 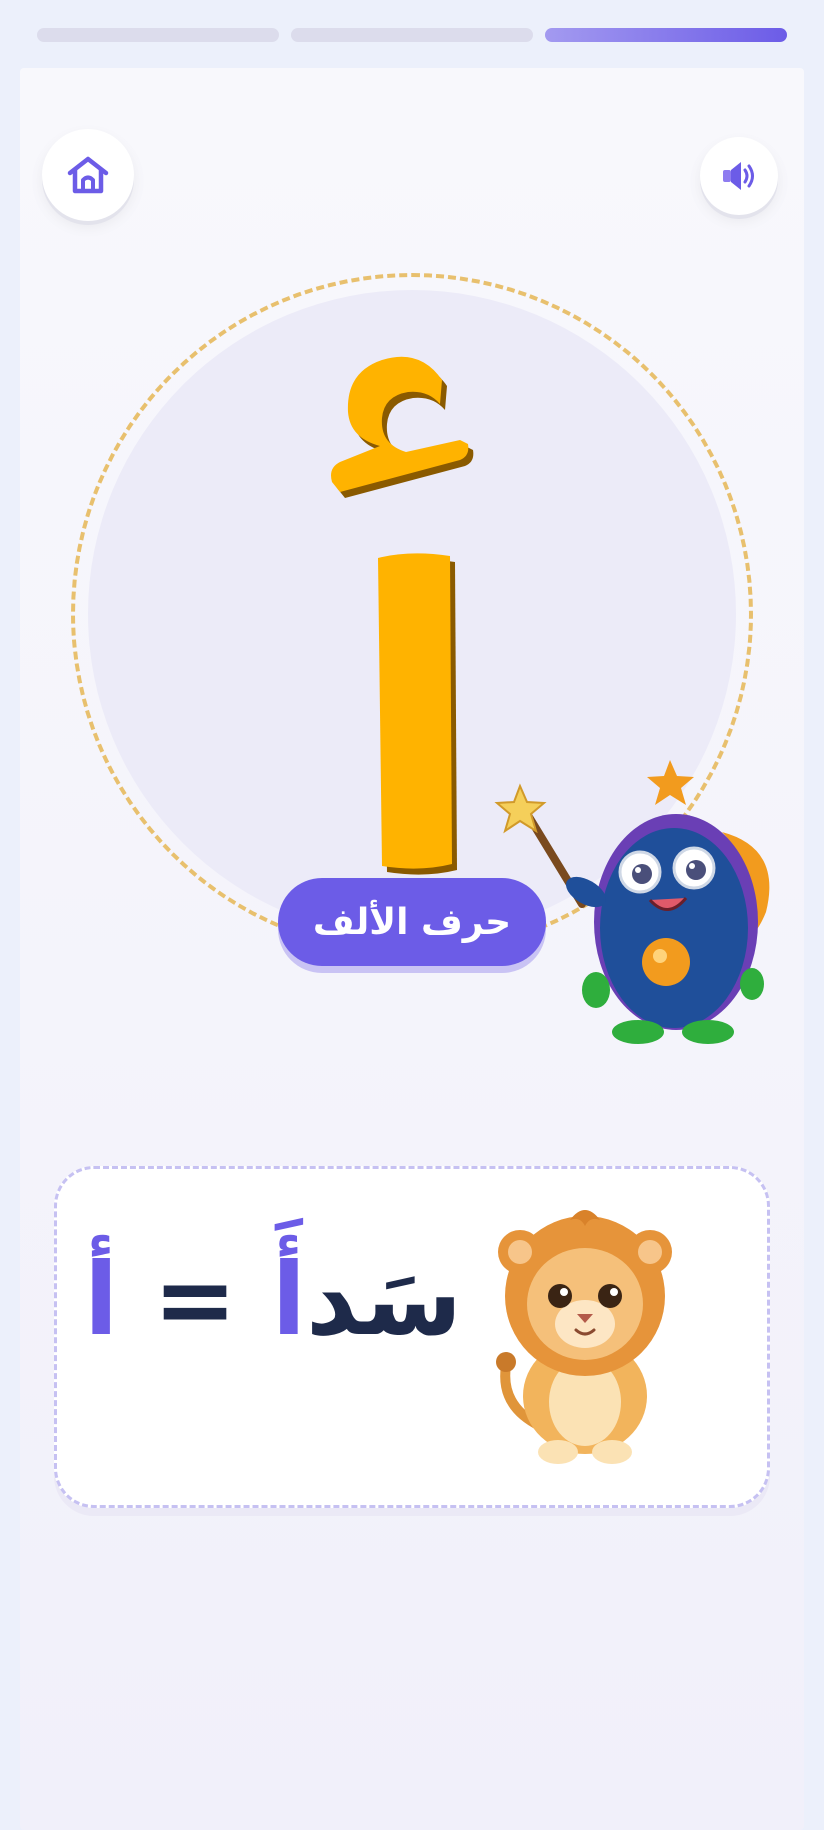 I want to click on letter-alif-hamza, so click(x=410, y=610).